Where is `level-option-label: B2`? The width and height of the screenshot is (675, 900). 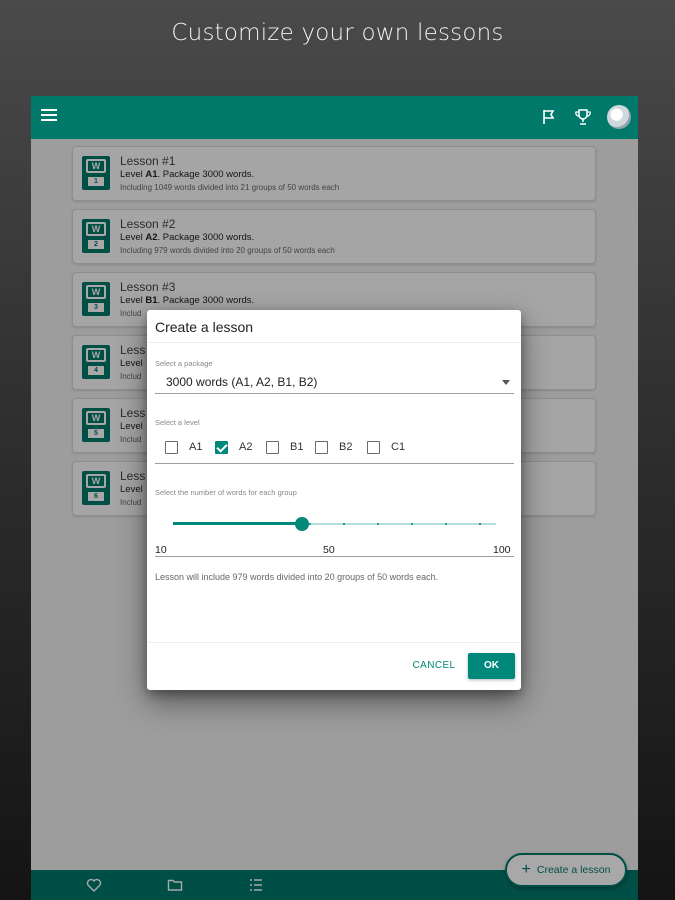
level-option-label: B2 is located at coordinates (346, 447).